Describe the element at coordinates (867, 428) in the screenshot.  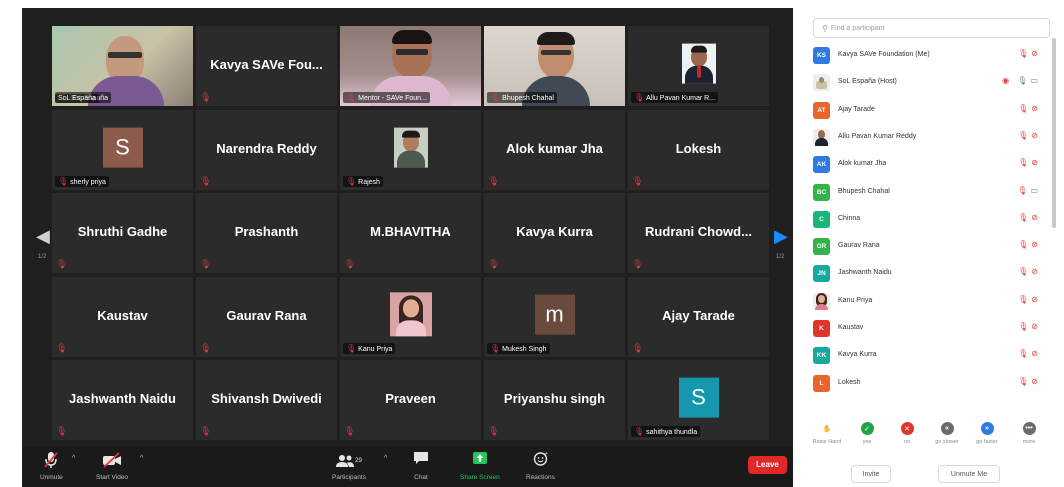
I see `reaction-icon: ✓` at that location.